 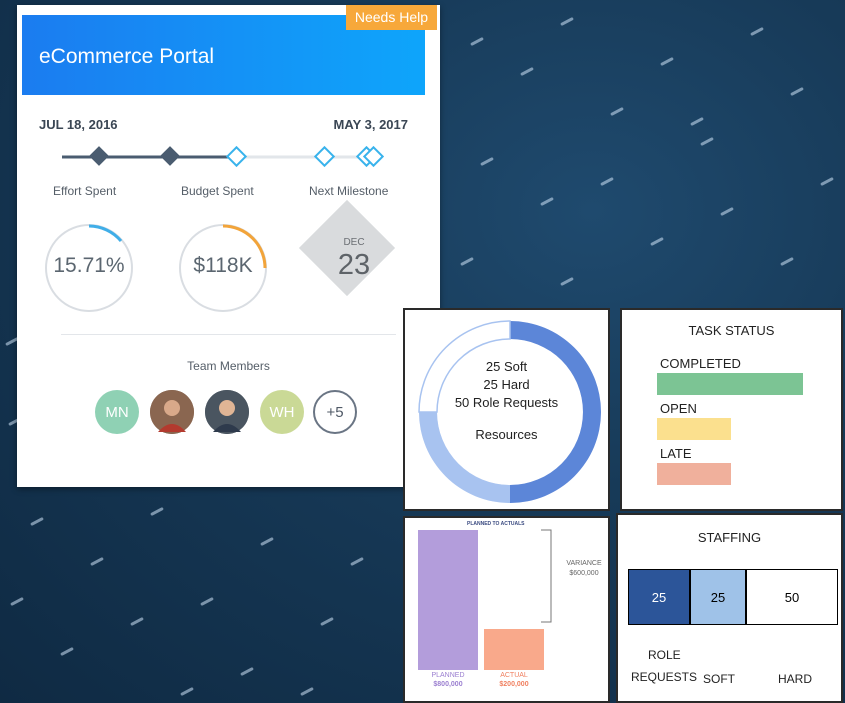 I want to click on planned-label: PLANNED, so click(x=448, y=675).